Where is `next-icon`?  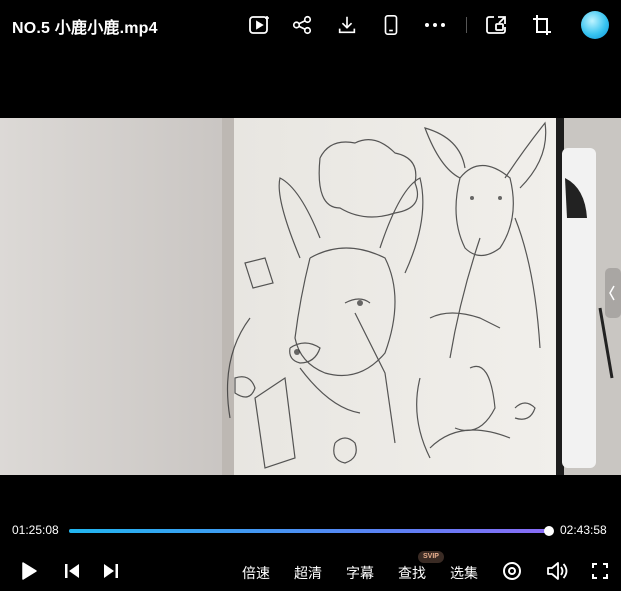
next-icon is located at coordinates (111, 571).